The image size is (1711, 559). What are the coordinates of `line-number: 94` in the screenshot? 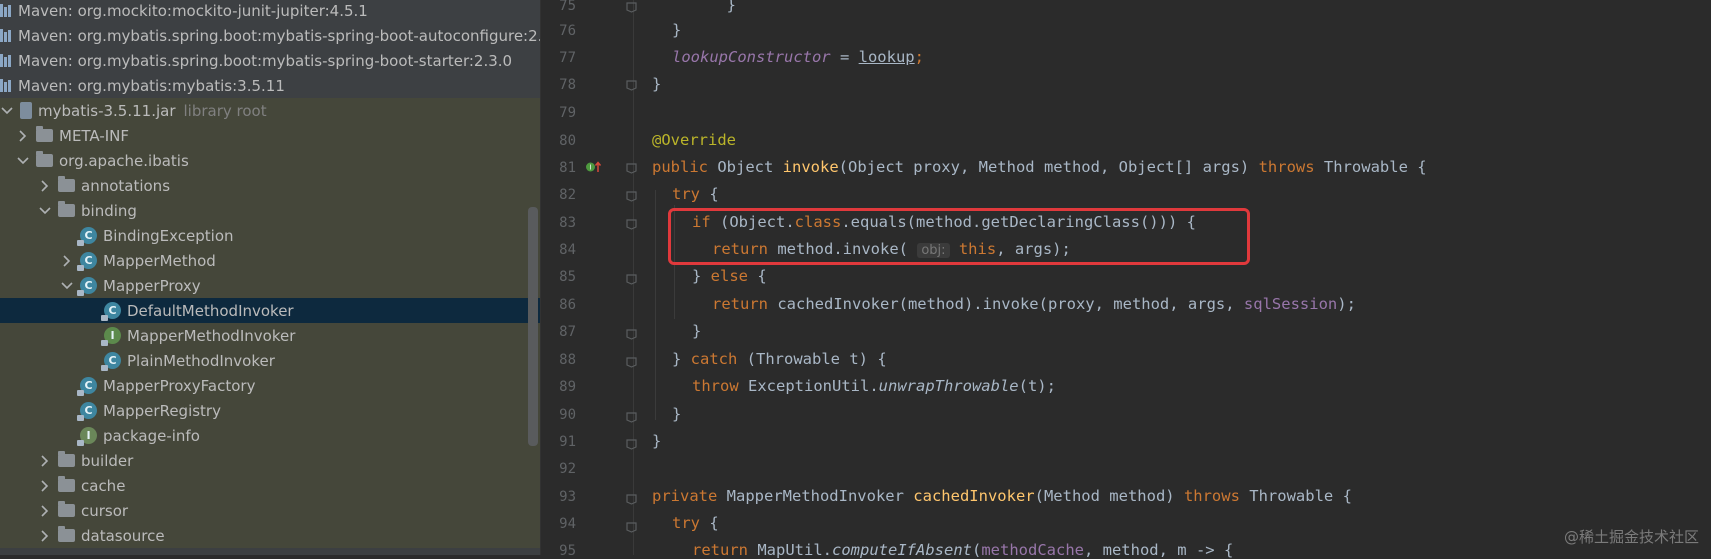 It's located at (567, 524).